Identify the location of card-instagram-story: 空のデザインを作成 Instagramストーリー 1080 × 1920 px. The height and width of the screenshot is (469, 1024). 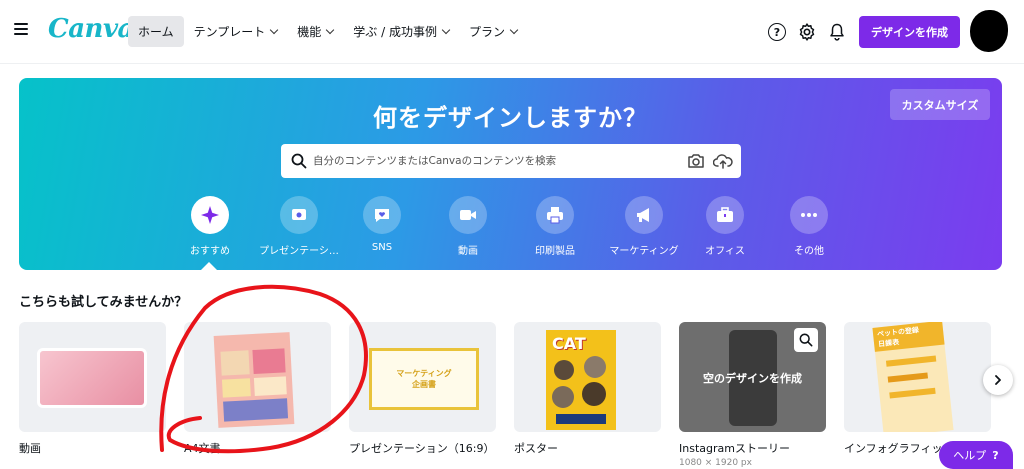
(752, 395).